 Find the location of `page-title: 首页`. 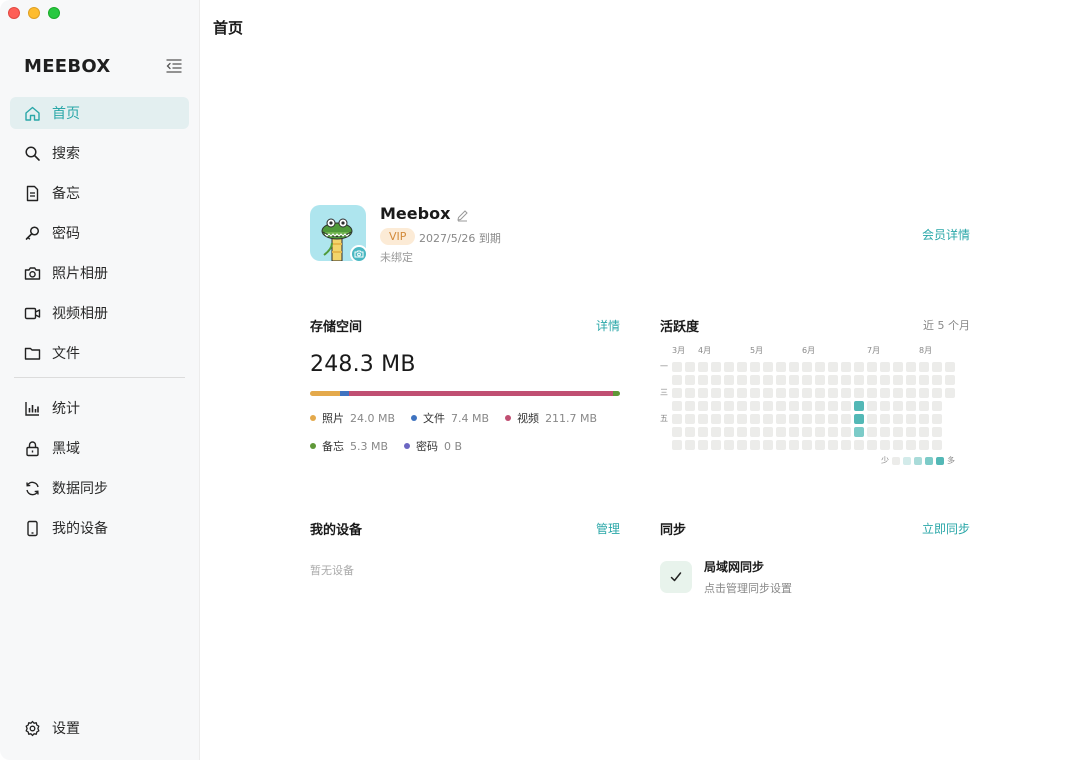

page-title: 首页 is located at coordinates (228, 28).